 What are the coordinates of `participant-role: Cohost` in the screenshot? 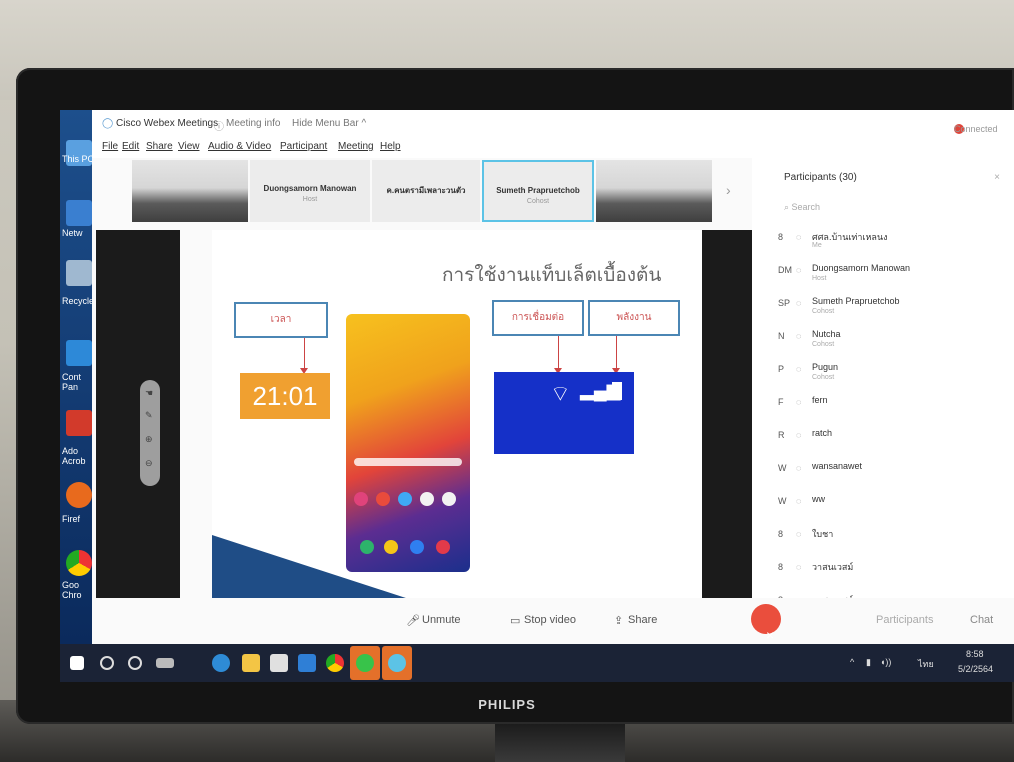 It's located at (823, 311).